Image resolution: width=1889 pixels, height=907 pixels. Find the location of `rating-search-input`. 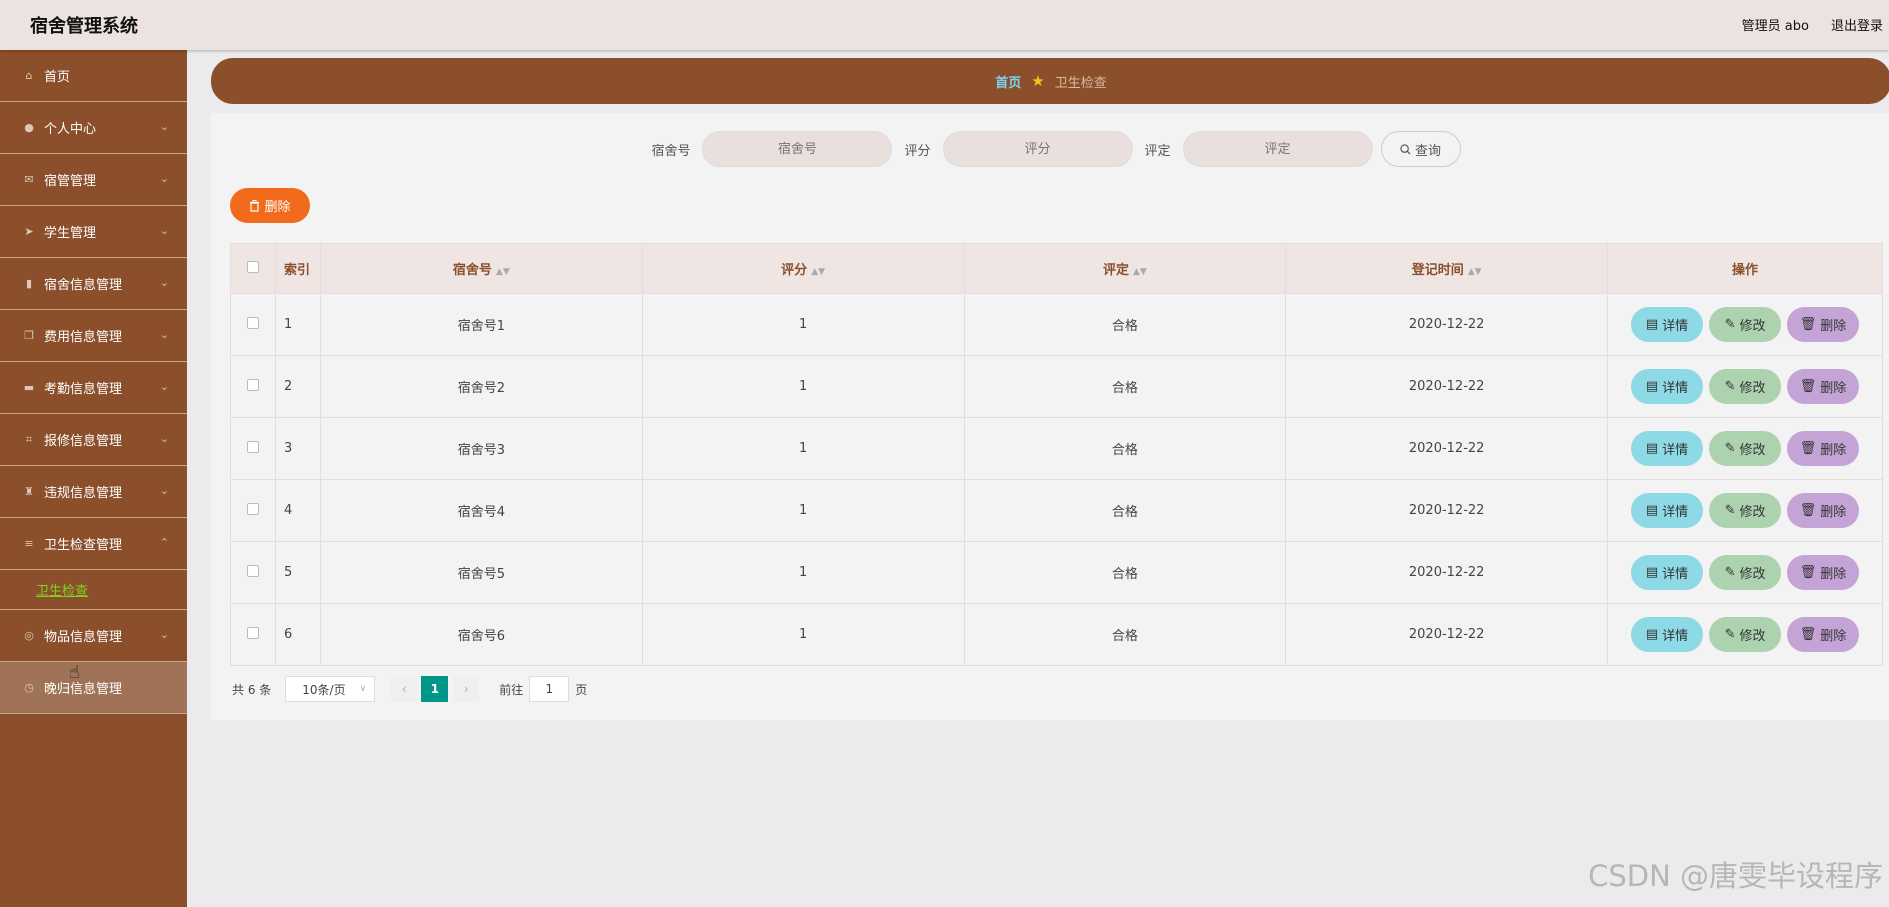

rating-search-input is located at coordinates (1277, 149).